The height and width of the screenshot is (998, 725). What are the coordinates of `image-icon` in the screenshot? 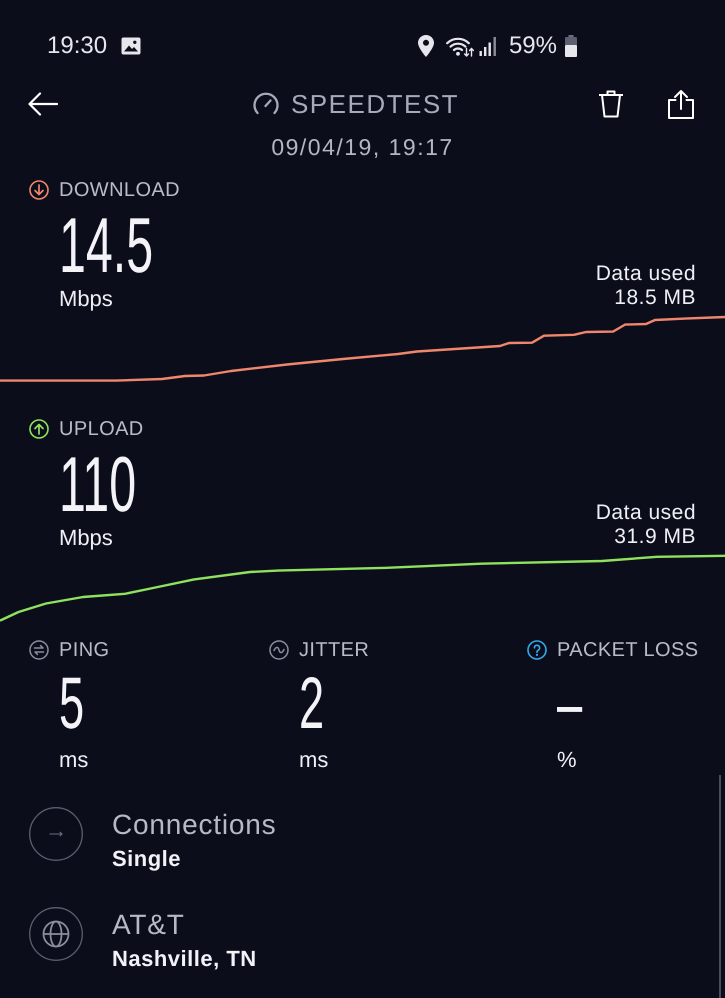 It's located at (131, 46).